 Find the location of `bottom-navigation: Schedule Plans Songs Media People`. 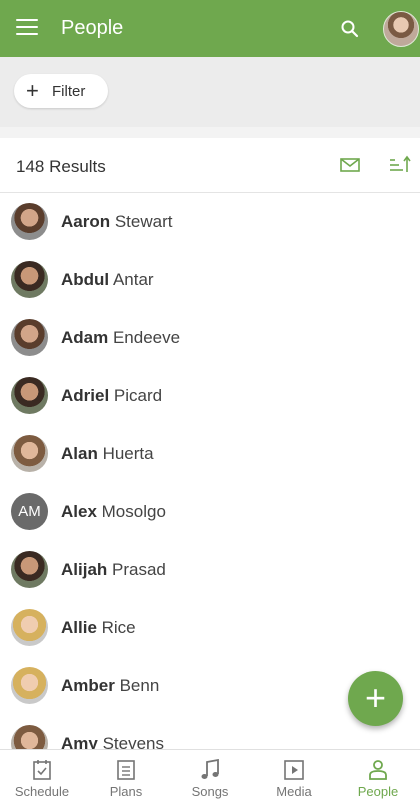

bottom-navigation: Schedule Plans Songs Media People is located at coordinates (210, 774).